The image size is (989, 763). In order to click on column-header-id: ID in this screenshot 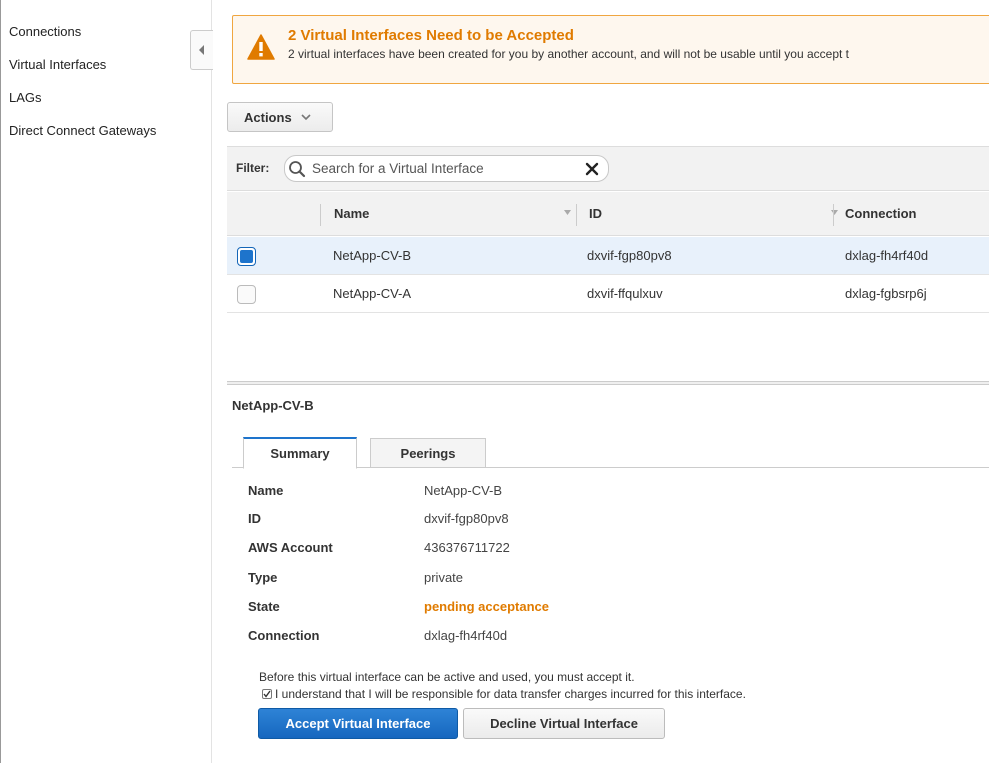, I will do `click(595, 213)`.